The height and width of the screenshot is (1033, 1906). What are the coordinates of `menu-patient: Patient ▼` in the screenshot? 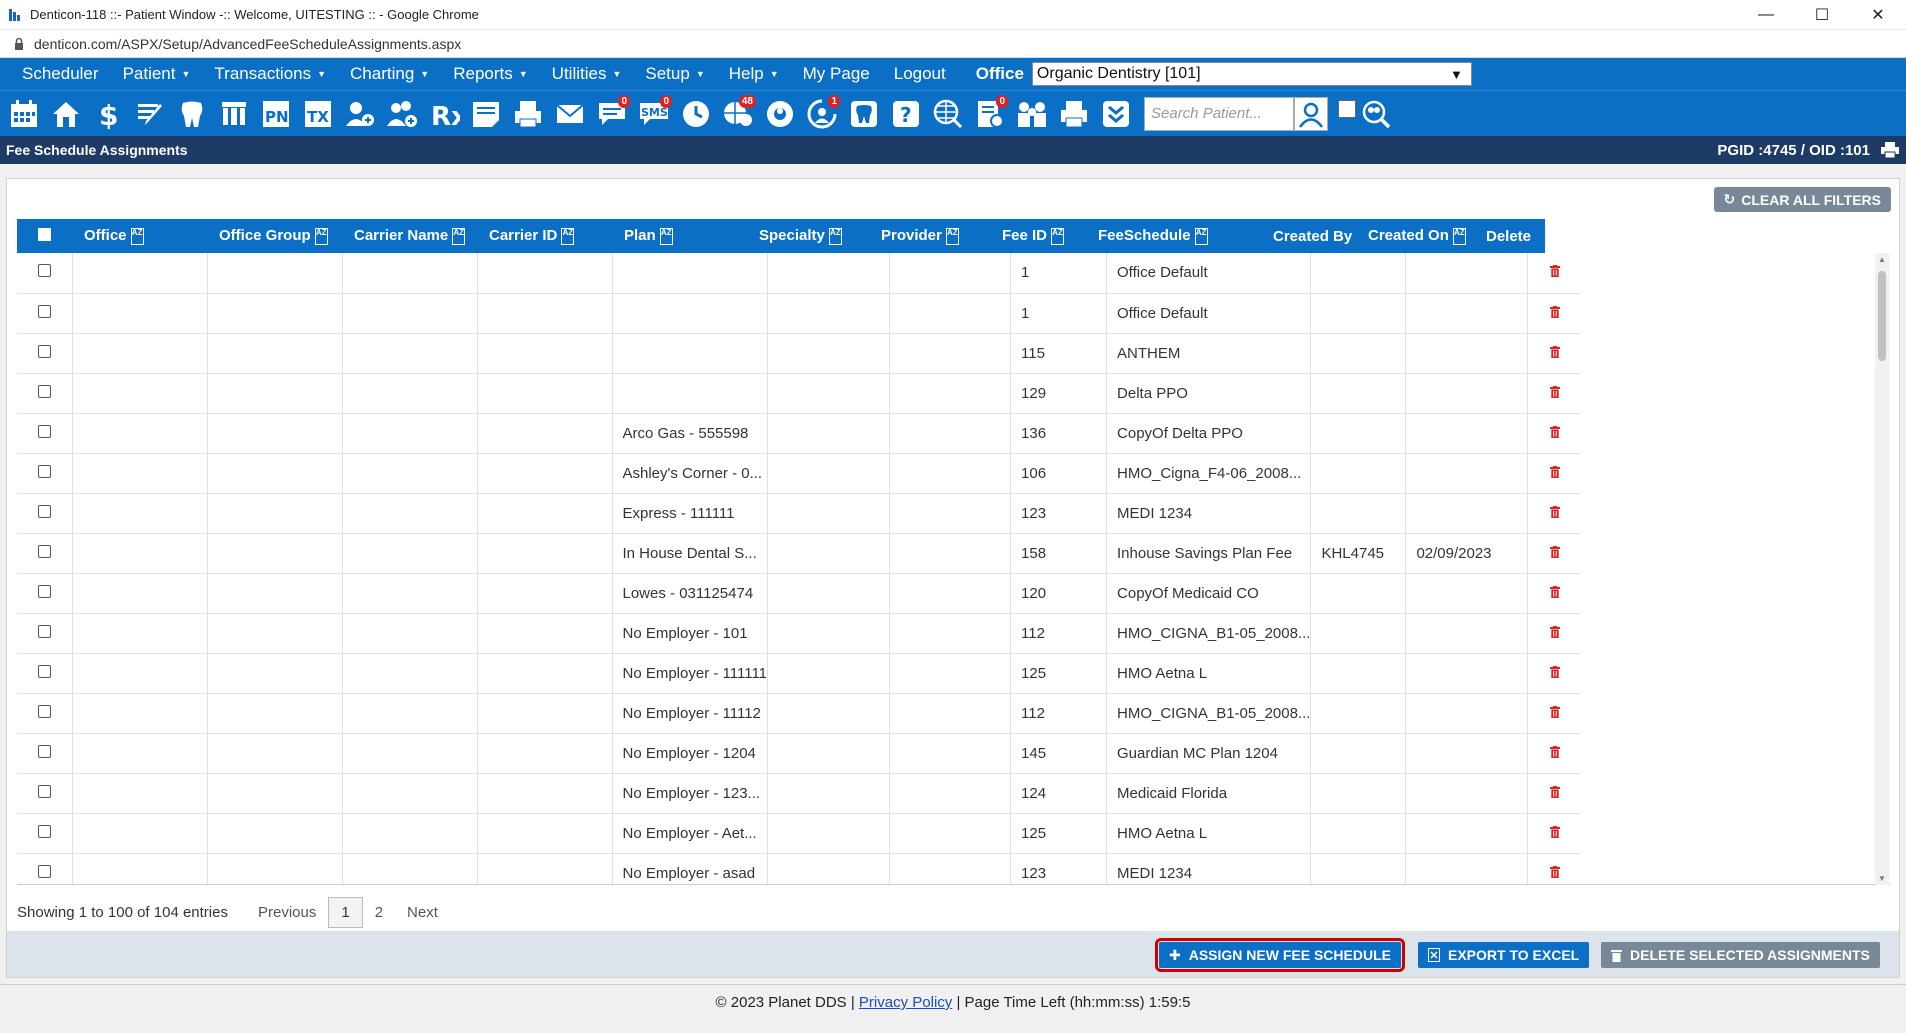 It's located at (157, 74).